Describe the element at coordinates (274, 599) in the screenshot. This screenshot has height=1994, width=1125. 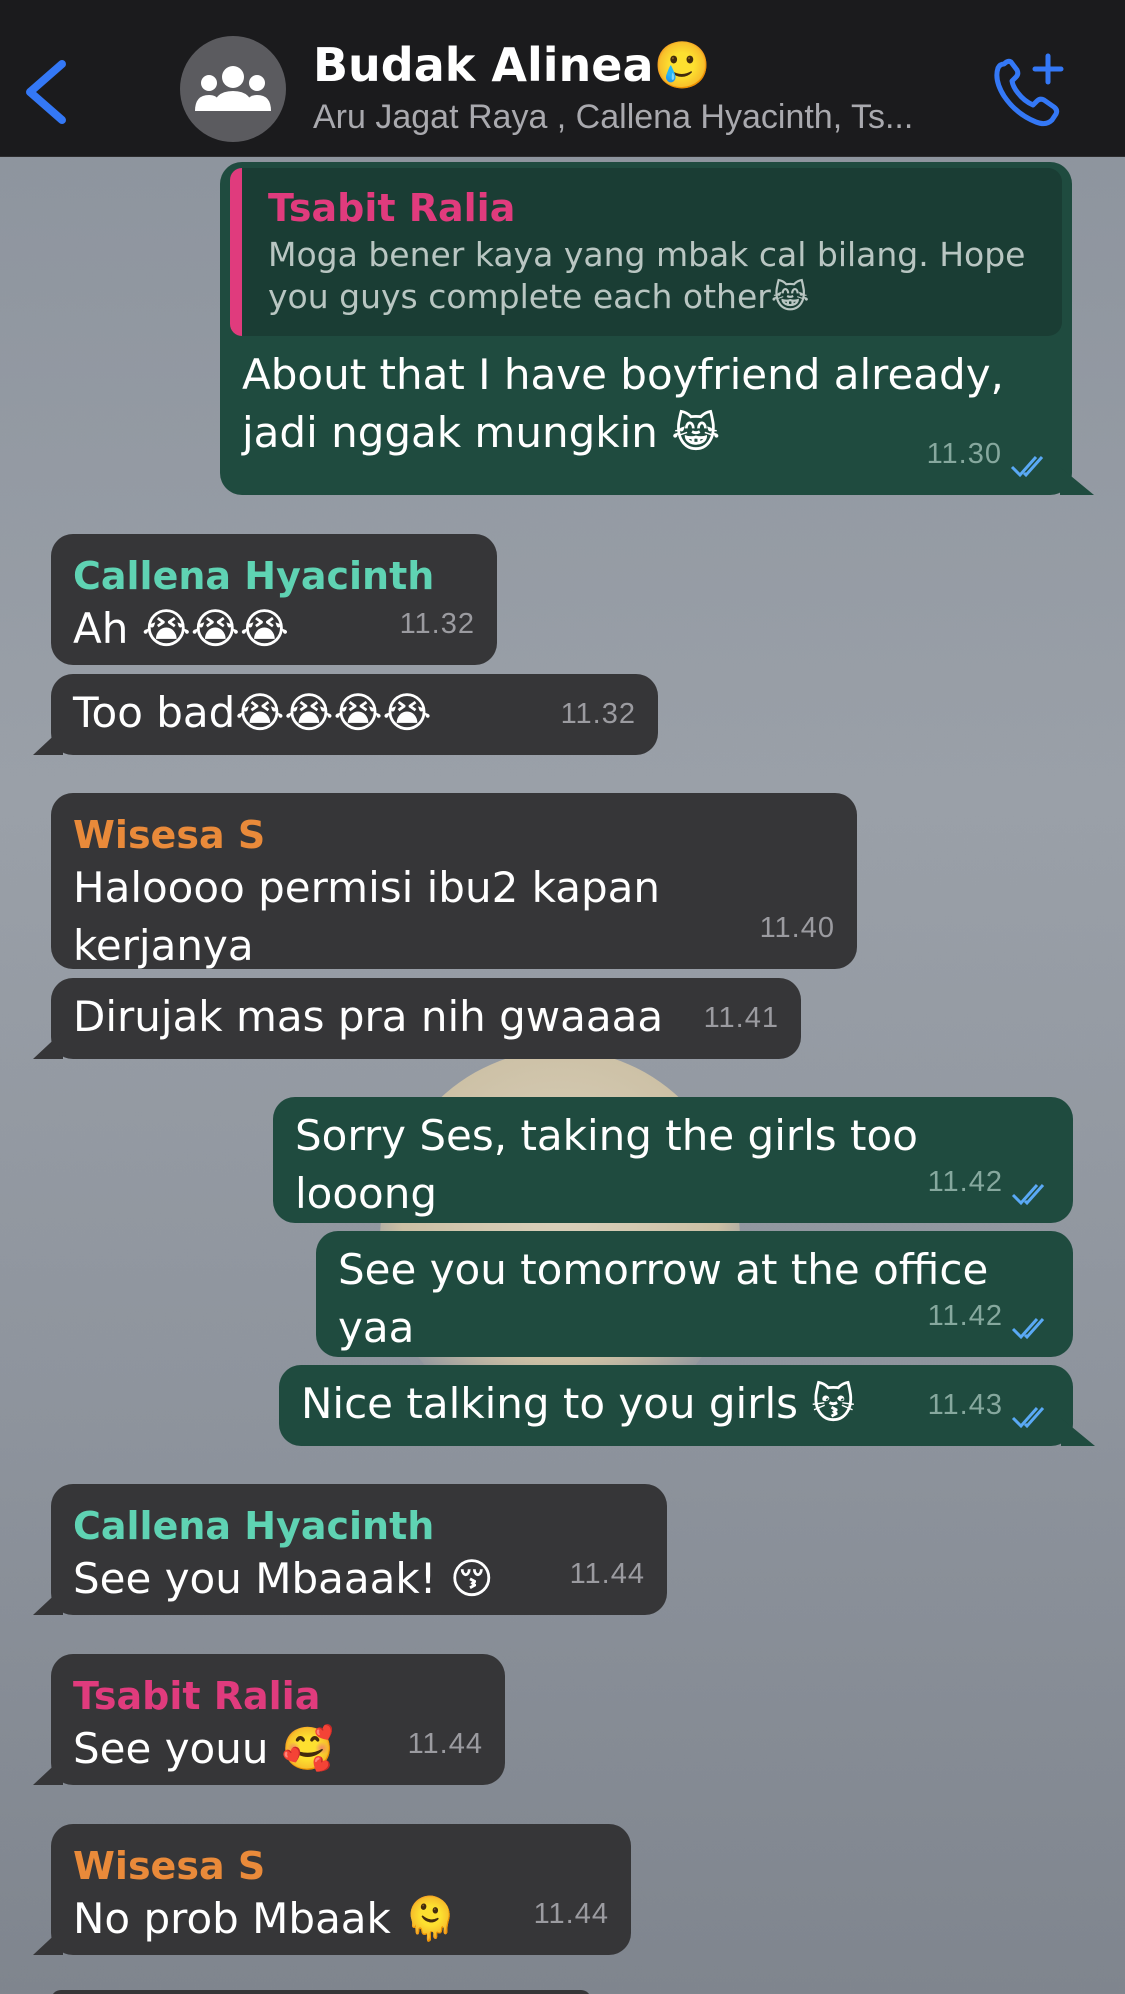
I see `message-bubble-incoming: Callena Hyacinth Ah 😭😭😭 11.32` at that location.